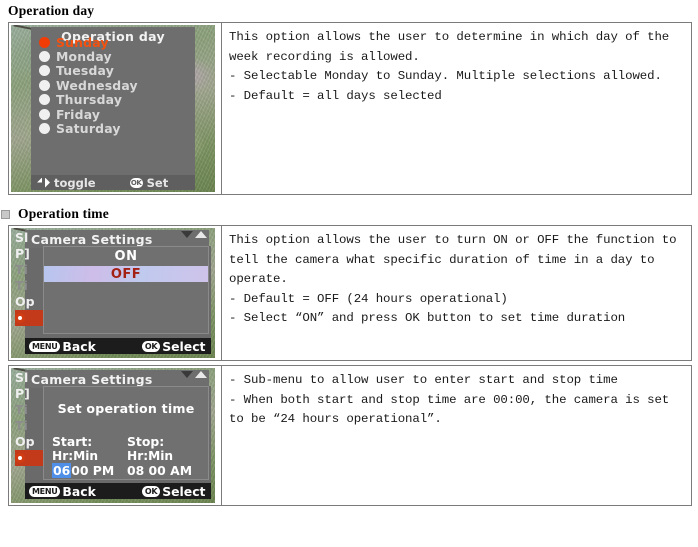 This screenshot has height=547, width=698. I want to click on start-time-column: Start: Hr:Min 0600 PM, so click(89, 456).